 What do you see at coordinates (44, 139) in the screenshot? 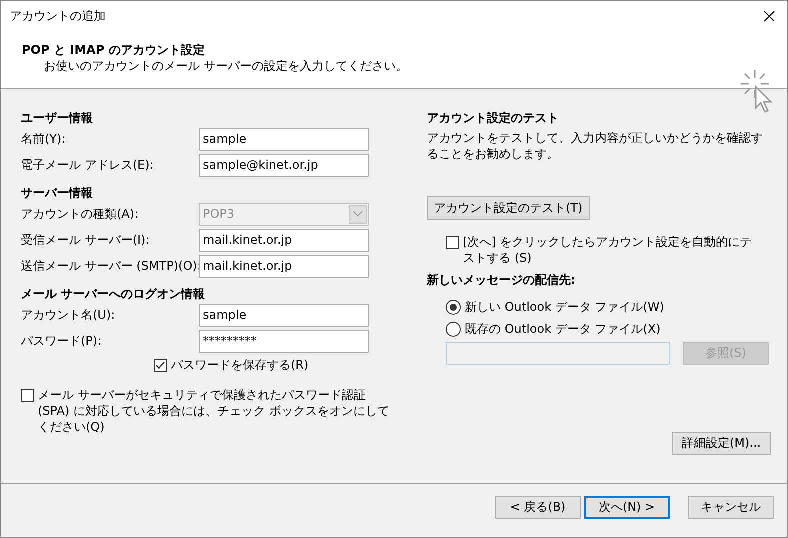
I see `field-label: 名前(Y):` at bounding box center [44, 139].